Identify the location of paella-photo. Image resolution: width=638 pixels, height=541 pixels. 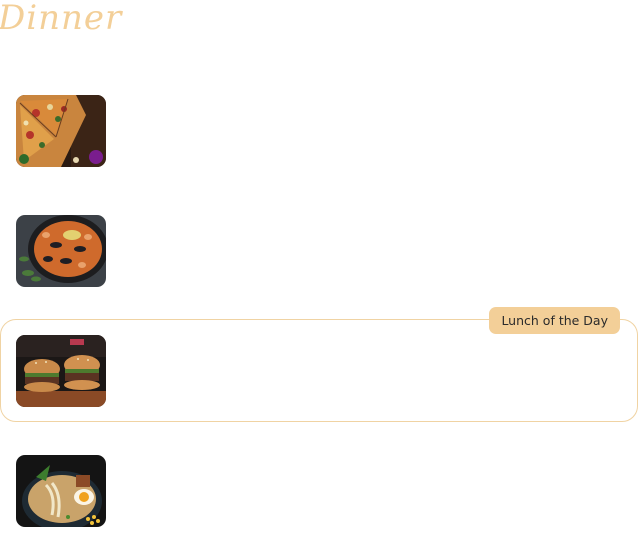
(61, 251).